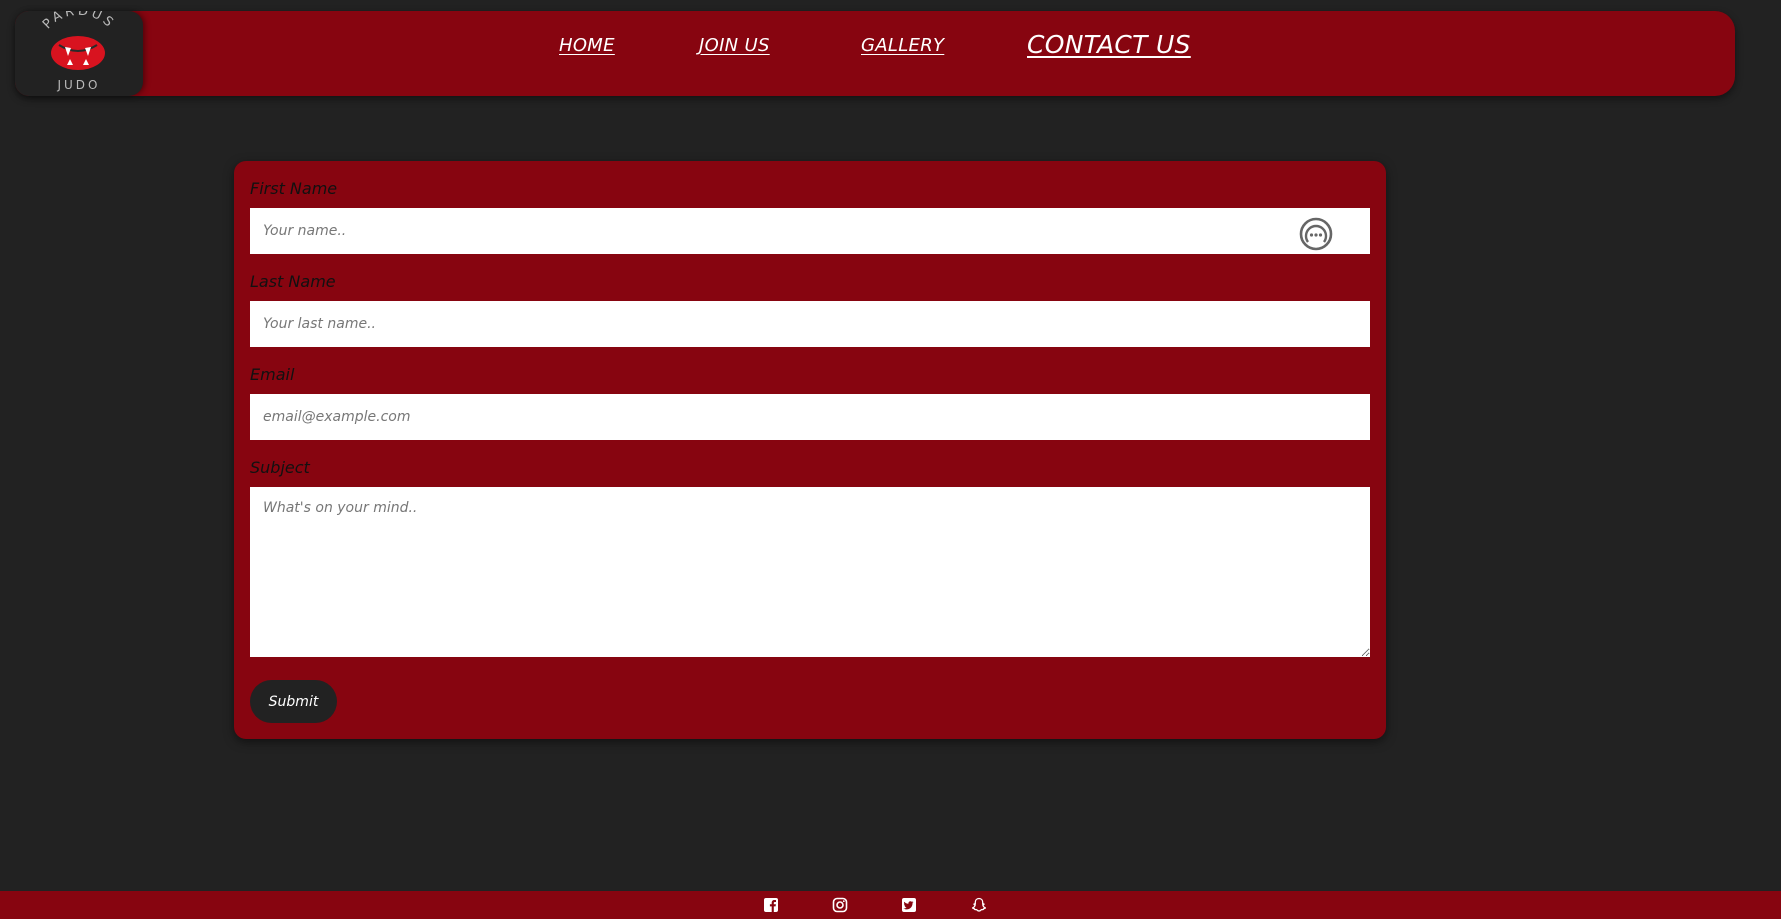  I want to click on pardus-judo-logo-icon: PARDUS JUDO, so click(79, 51).